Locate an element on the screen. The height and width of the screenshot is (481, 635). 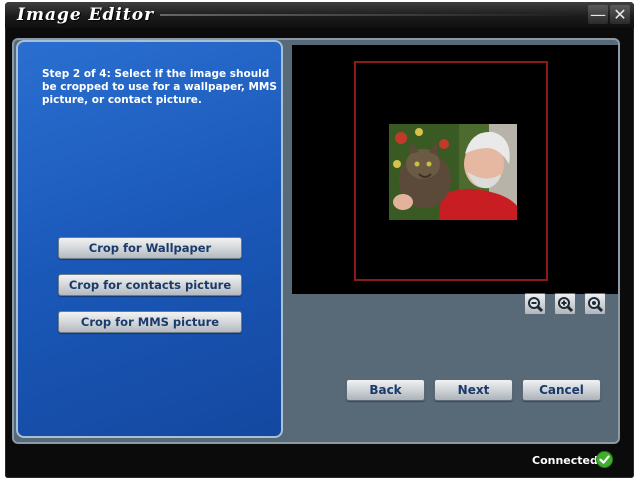
crop-mms-button: Crop for MMS picture is located at coordinates (150, 322).